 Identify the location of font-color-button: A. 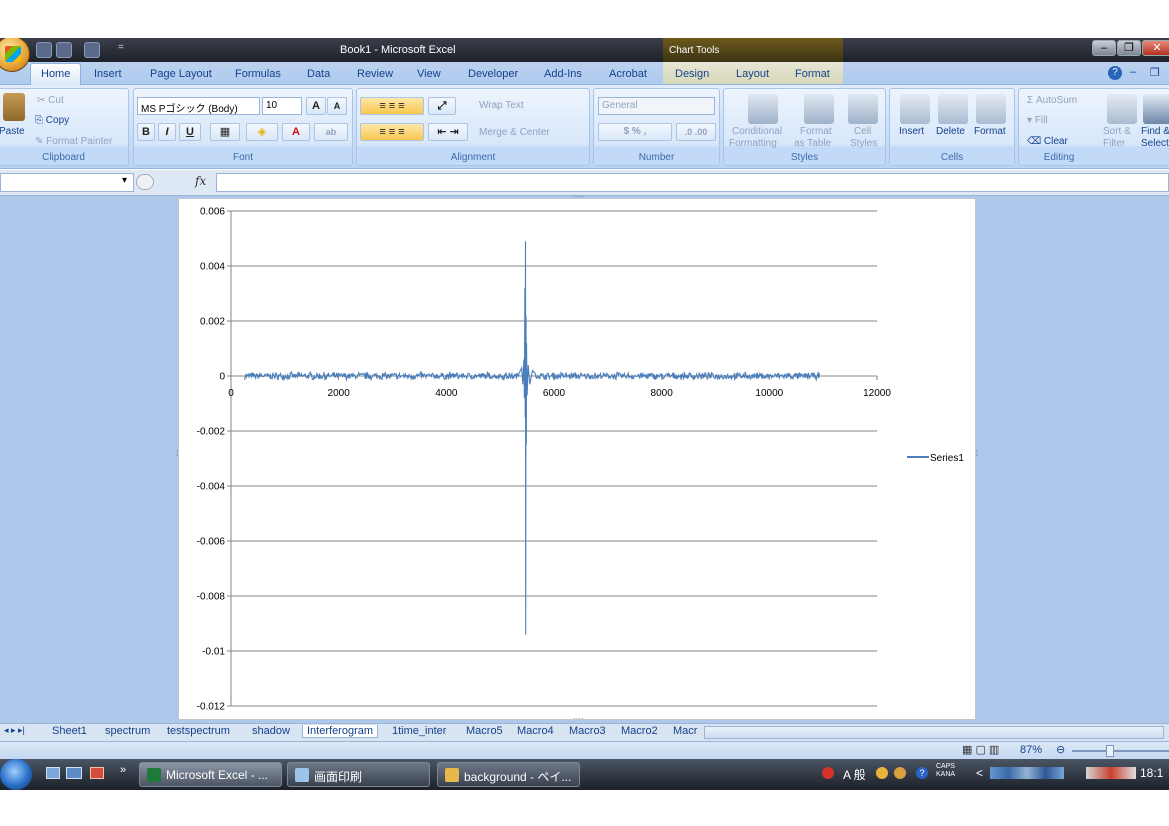
(296, 132).